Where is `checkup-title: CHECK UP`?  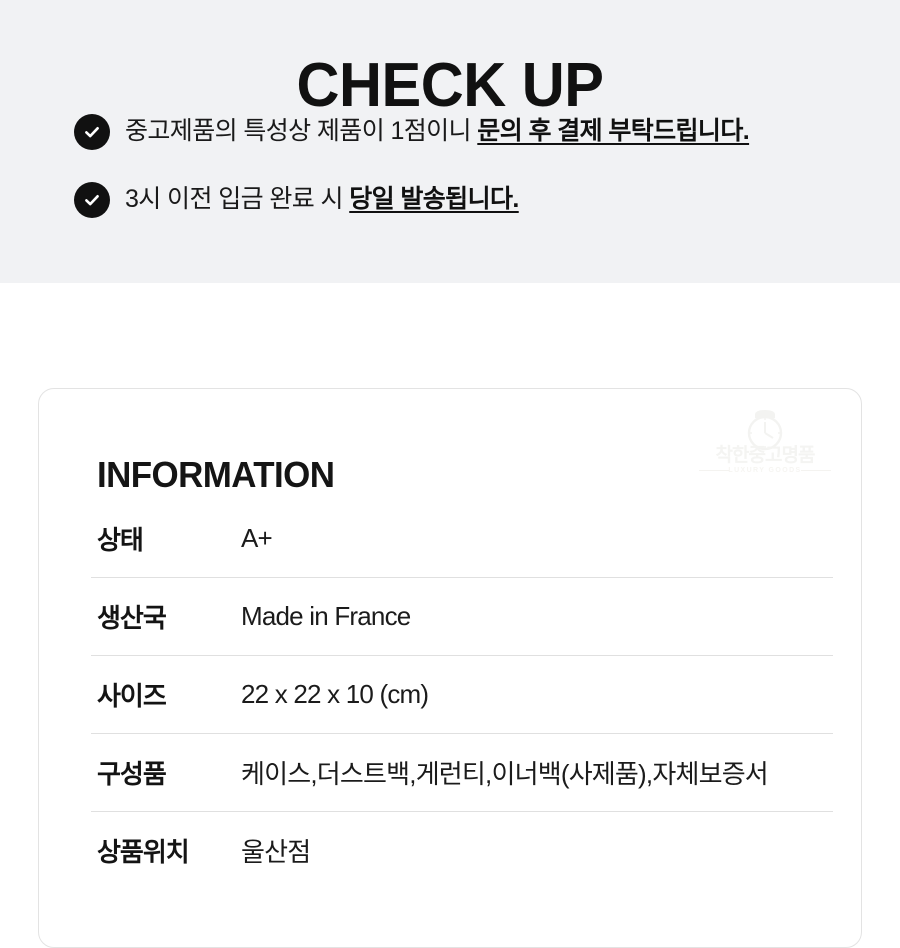 checkup-title: CHECK UP is located at coordinates (450, 85).